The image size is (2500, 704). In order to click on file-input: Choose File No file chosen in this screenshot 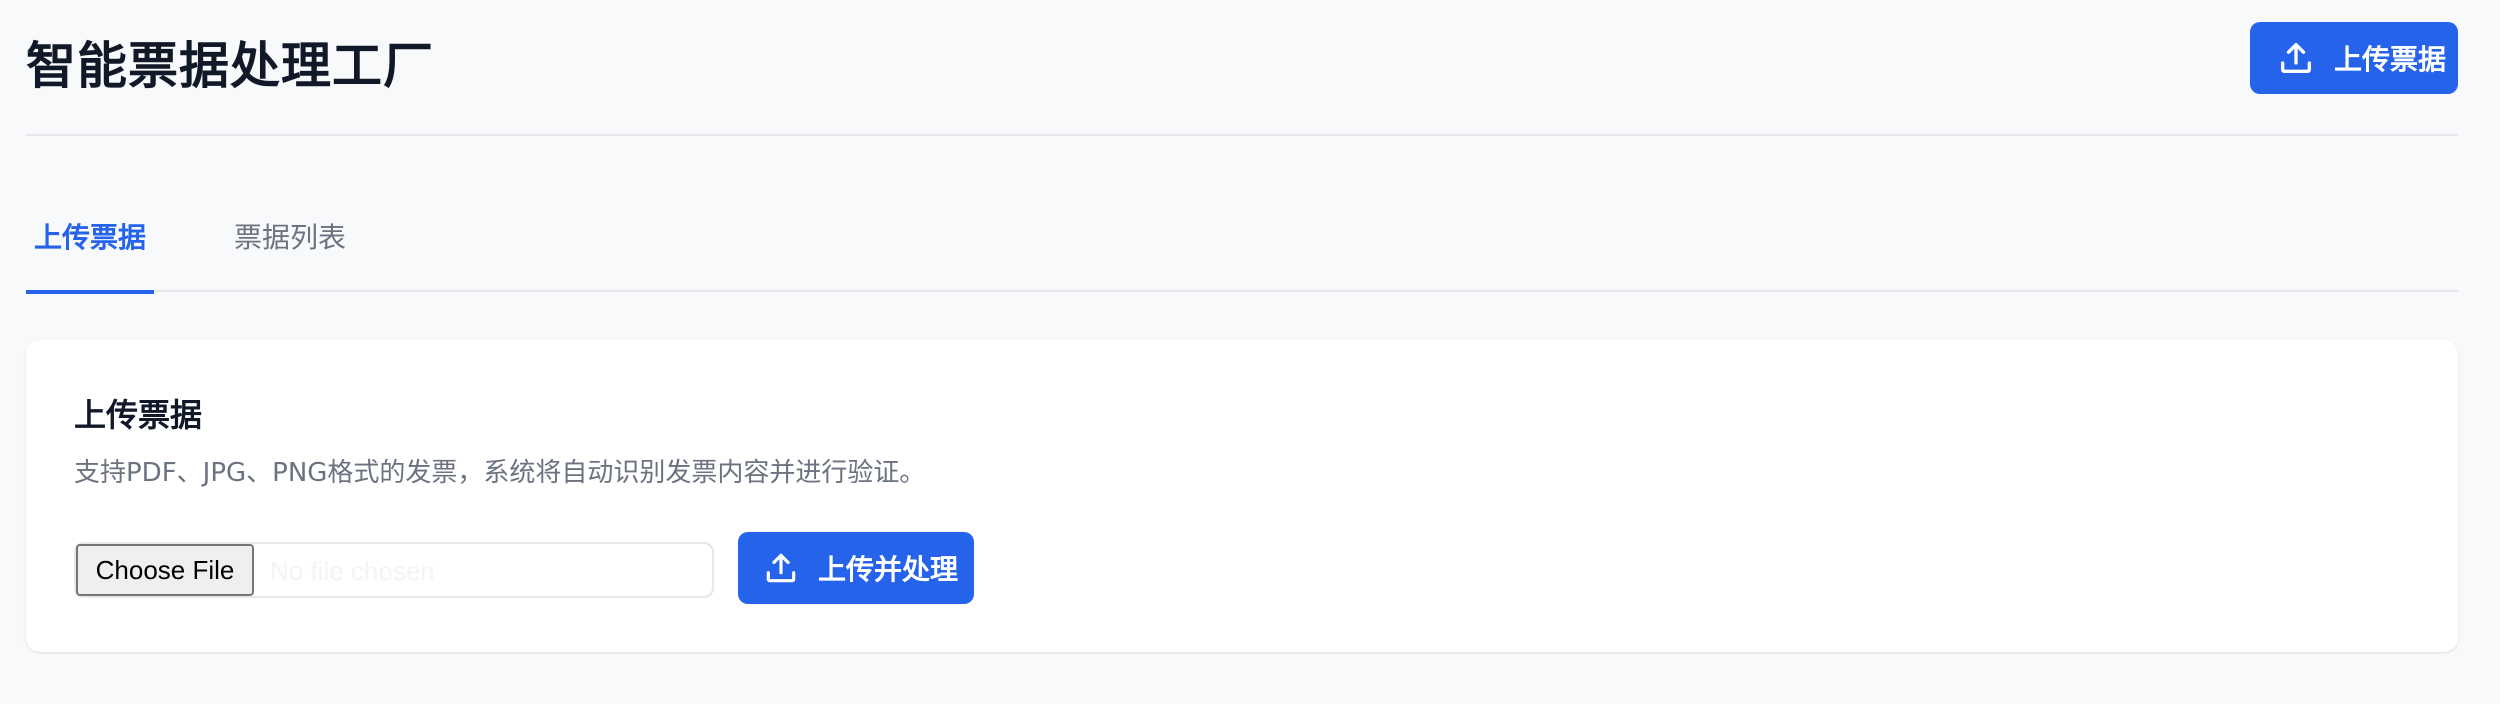, I will do `click(394, 570)`.